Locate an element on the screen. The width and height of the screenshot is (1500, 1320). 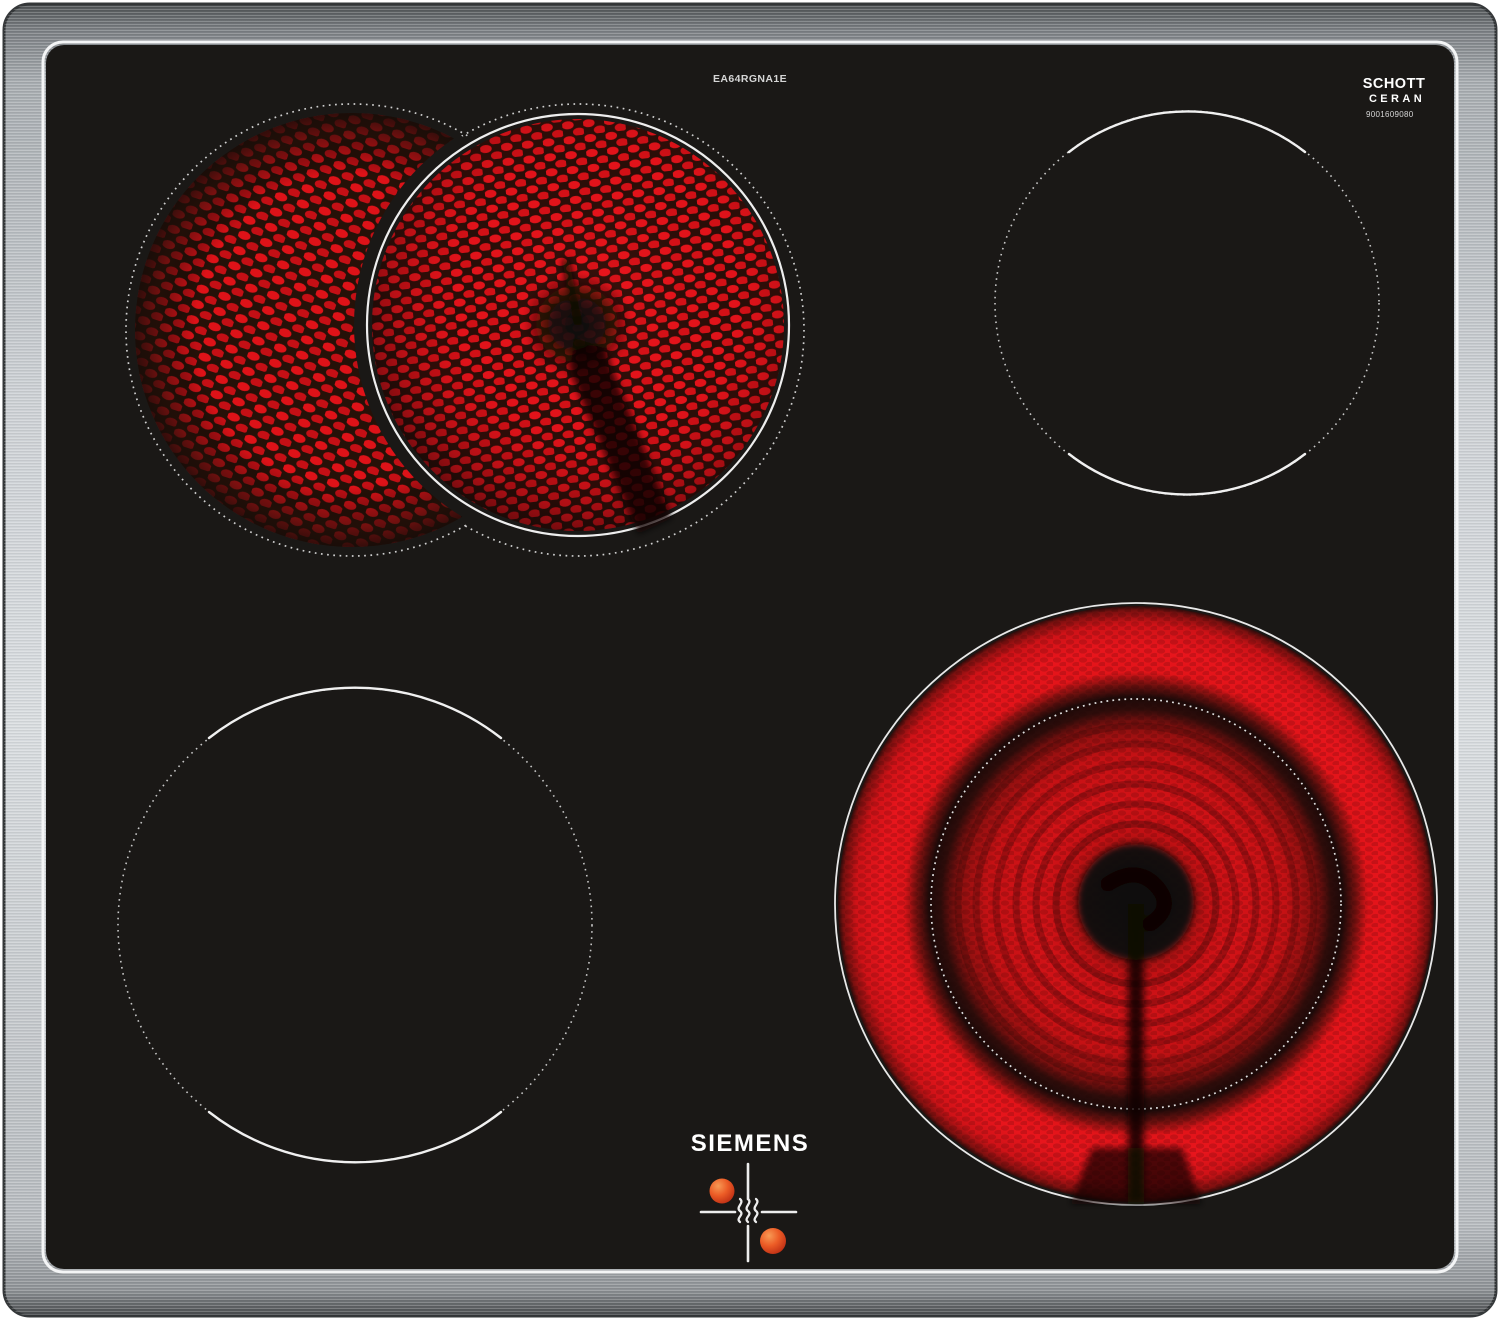
model-label: EA64RGNA1E is located at coordinates (750, 79).